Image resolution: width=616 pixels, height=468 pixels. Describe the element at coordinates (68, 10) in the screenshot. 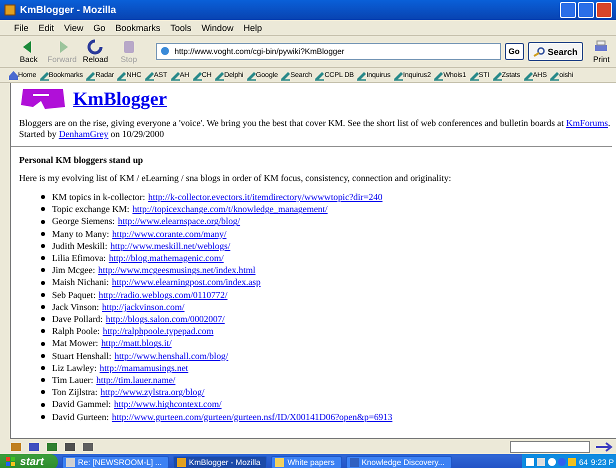

I see `window-title: KmBlogger - Mozilla` at that location.